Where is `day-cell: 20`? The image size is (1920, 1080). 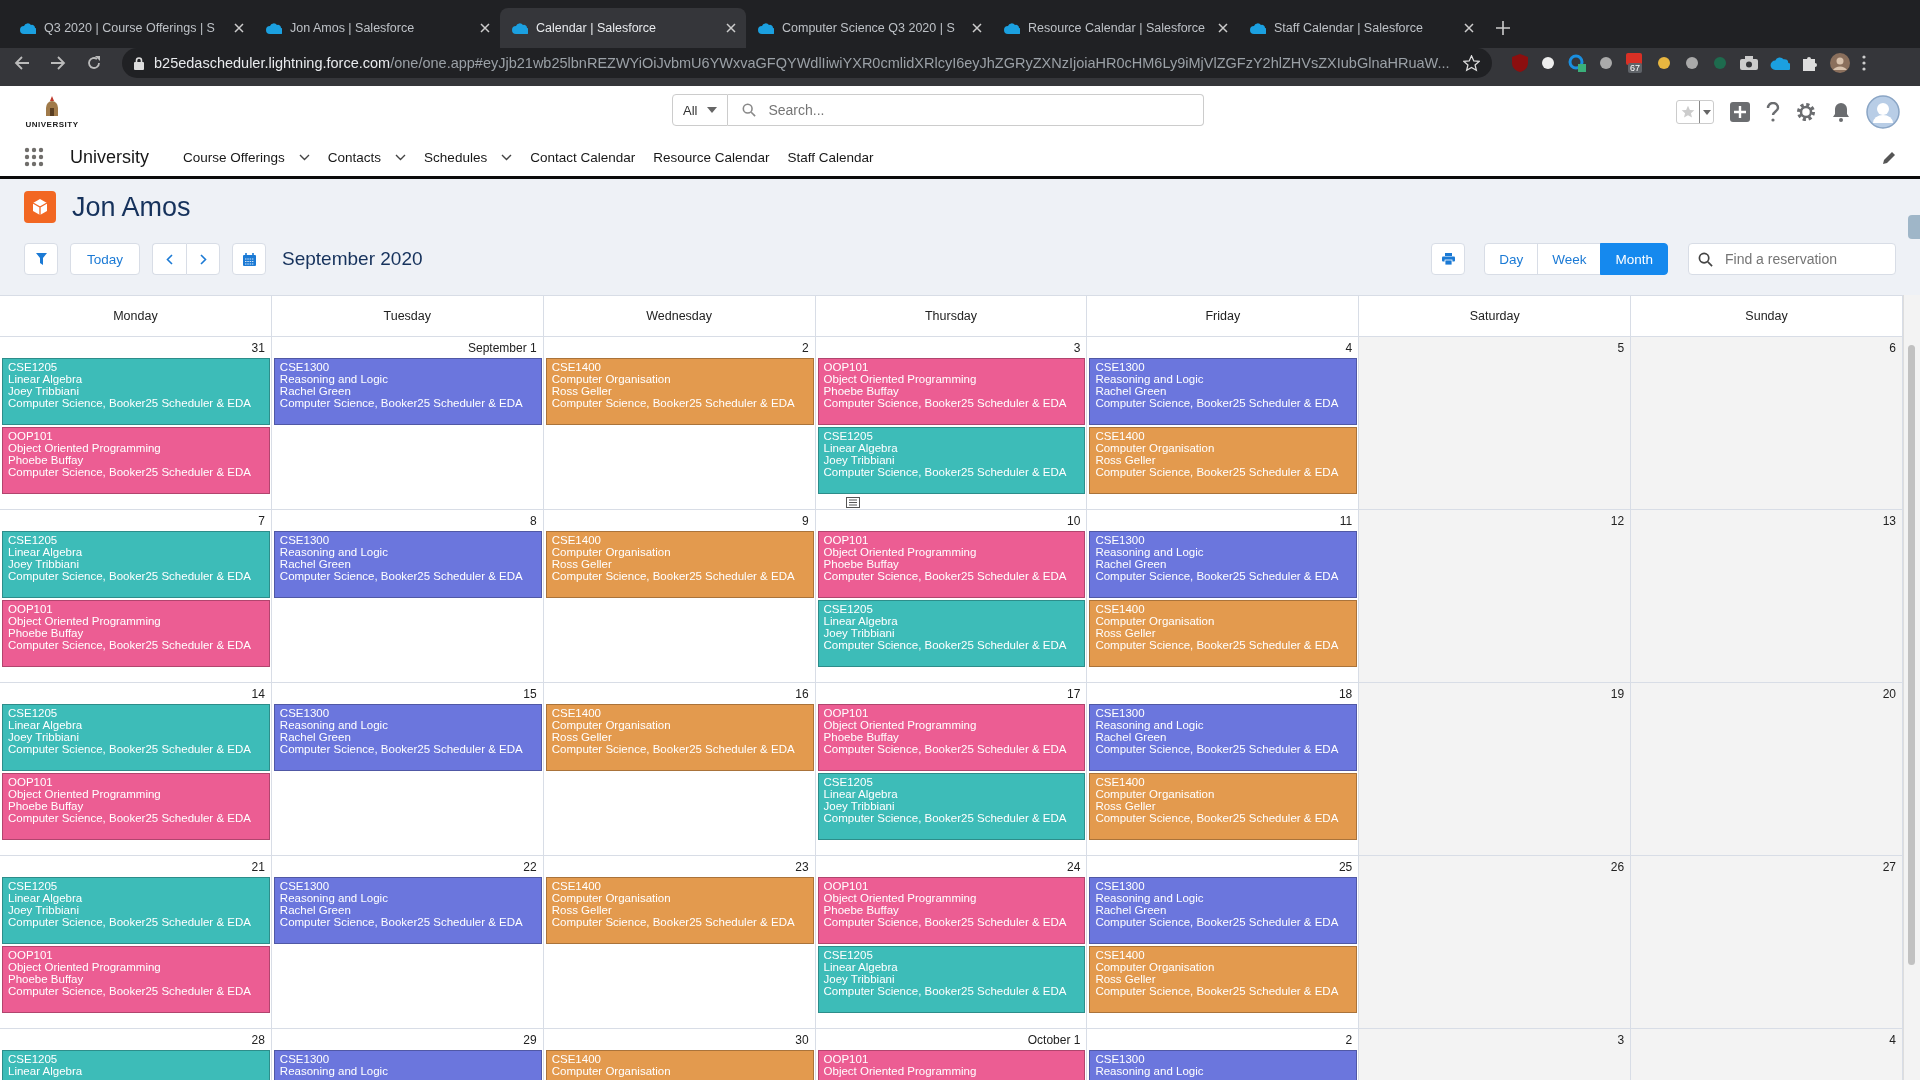
day-cell: 20 is located at coordinates (1767, 769).